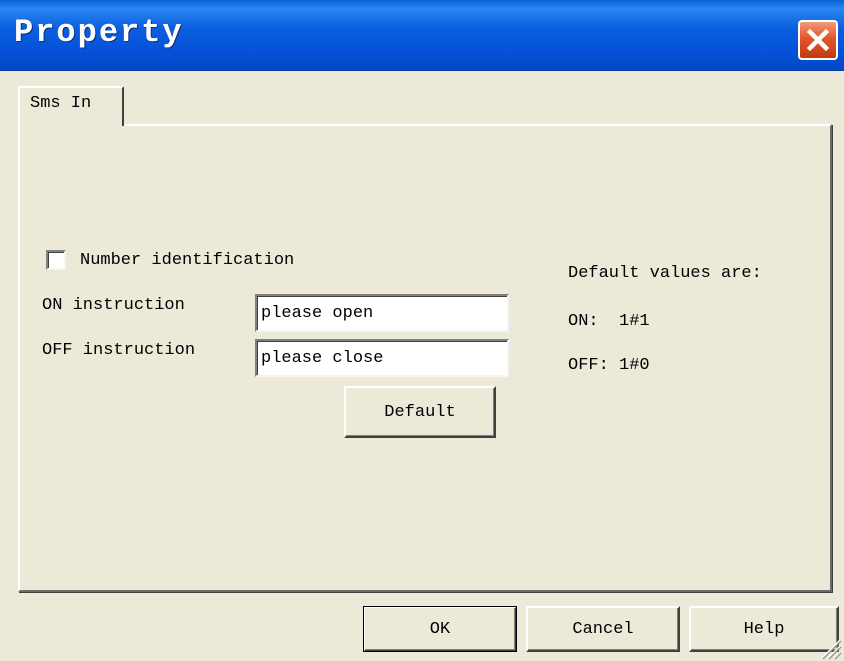 The height and width of the screenshot is (661, 844). I want to click on tab-sms-in: Sms In, so click(71, 106).